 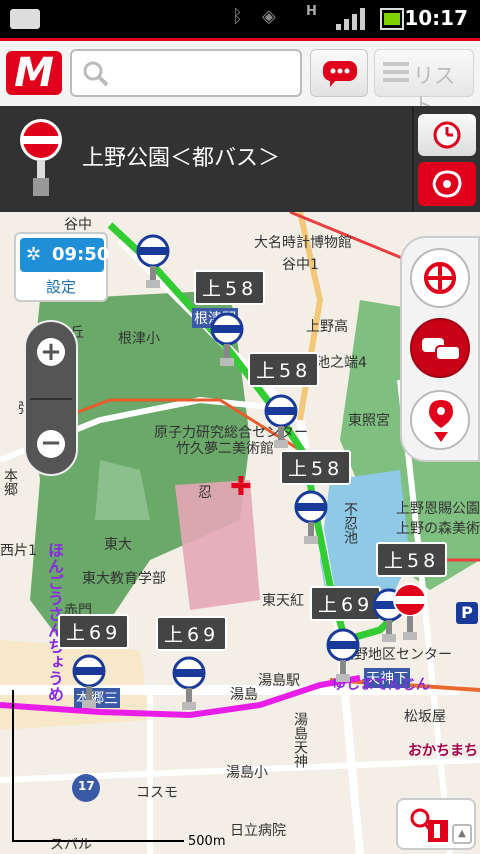 I want to click on time-widget: ✲ 09:50 設定, so click(x=61, y=267).